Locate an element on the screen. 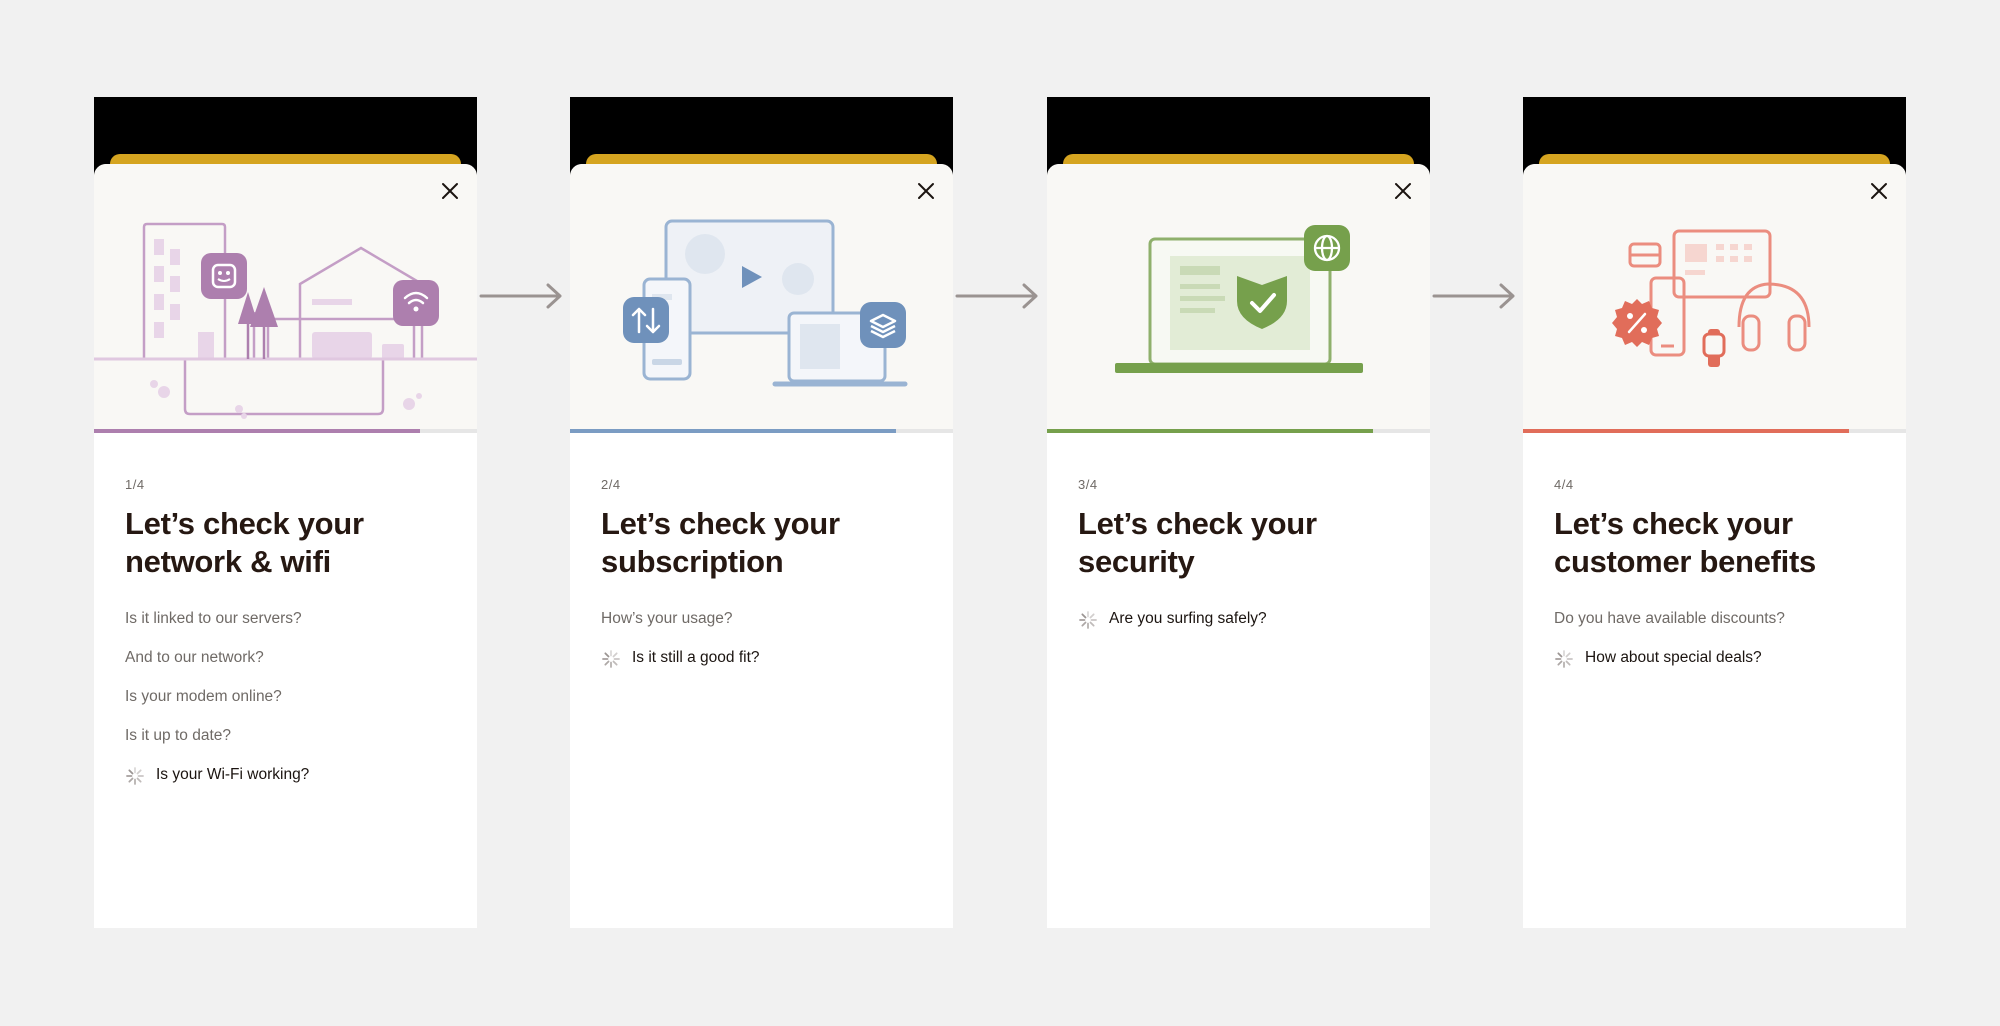 Image resolution: width=2000 pixels, height=1026 pixels. card-title: Let’s check your subscription is located at coordinates (767, 543).